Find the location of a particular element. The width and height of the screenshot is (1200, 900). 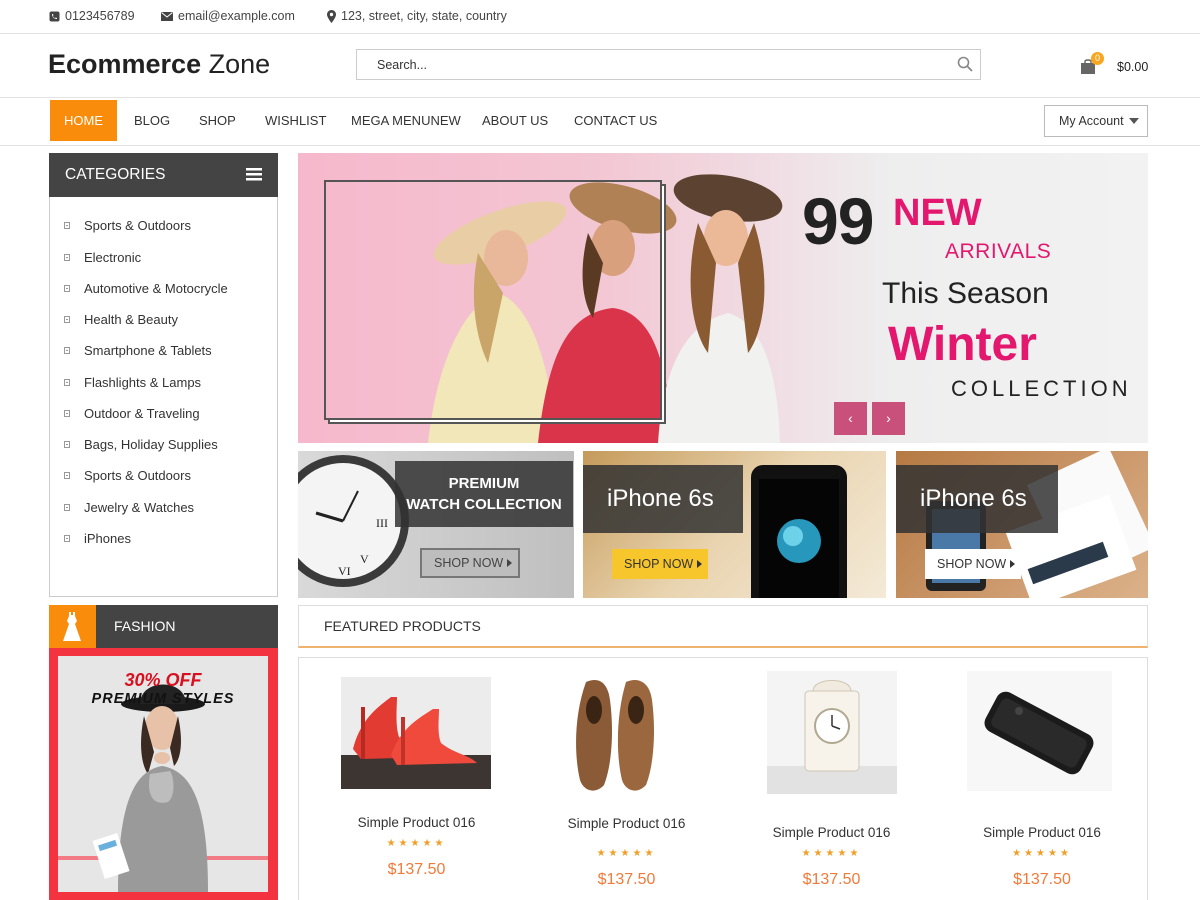

category-item: Bags, Holiday Supplies is located at coordinates (141, 444).